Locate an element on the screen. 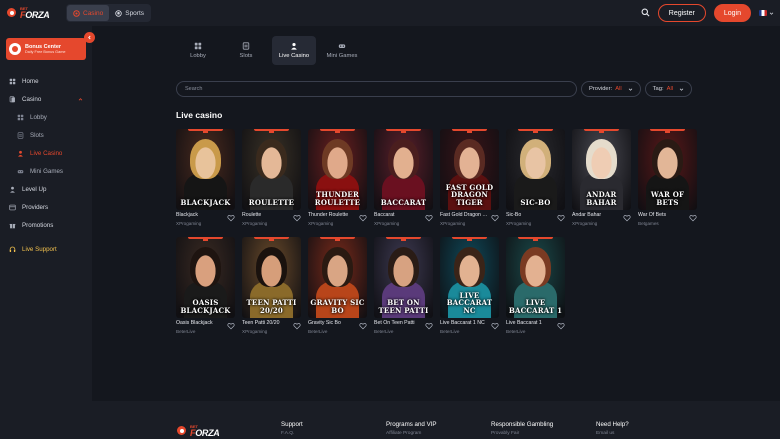 The image size is (780, 439). header-search-button is located at coordinates (645, 13).